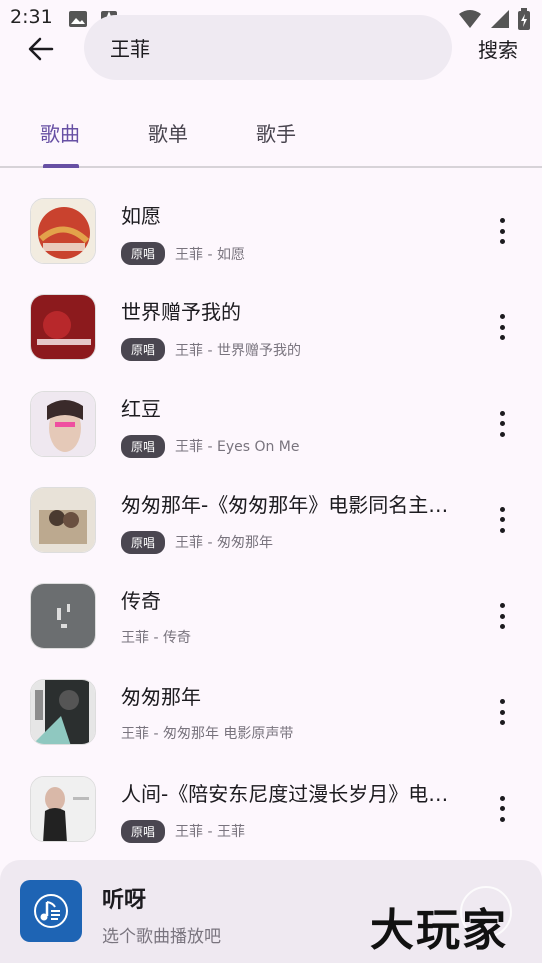  Describe the element at coordinates (271, 617) in the screenshot. I see `song-row: 传奇 王菲 - 传奇` at that location.